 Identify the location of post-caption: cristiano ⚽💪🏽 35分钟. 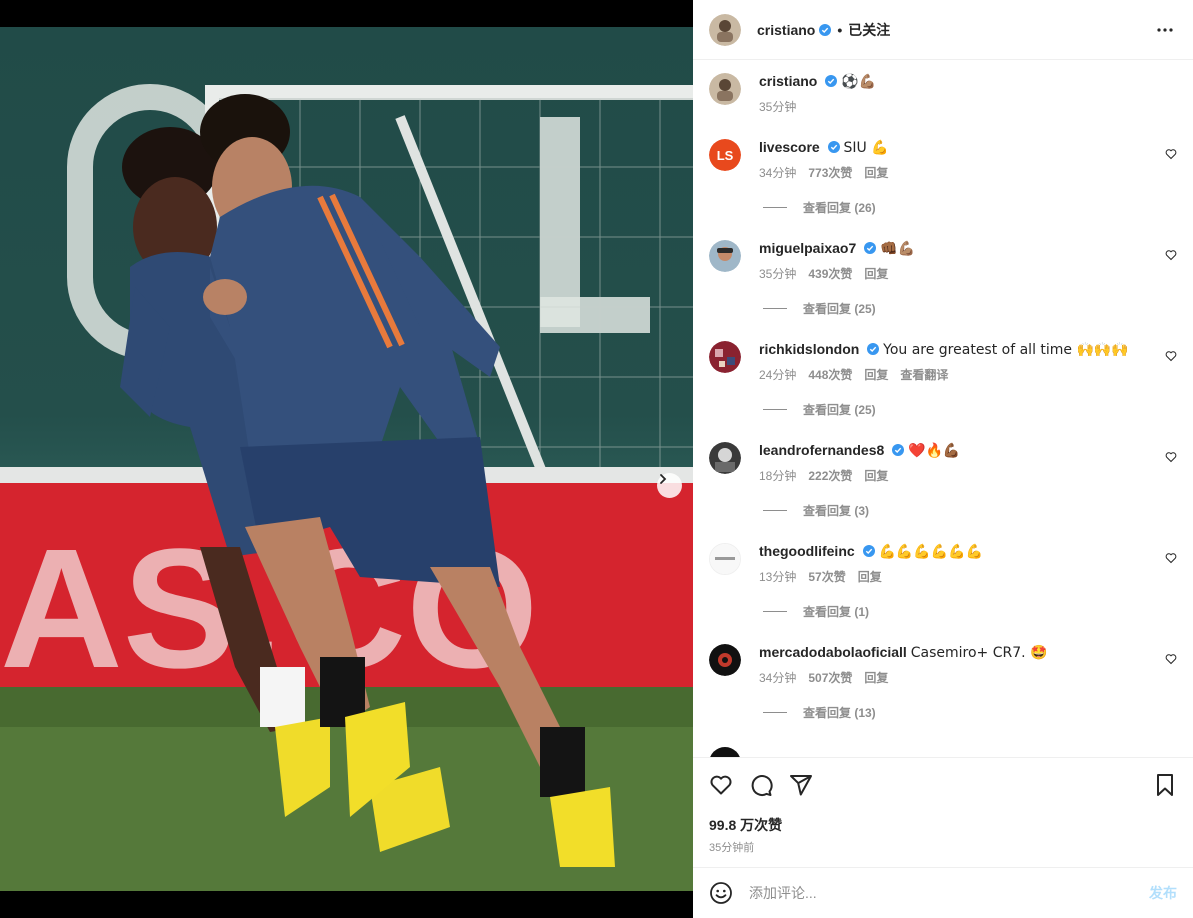
(792, 94).